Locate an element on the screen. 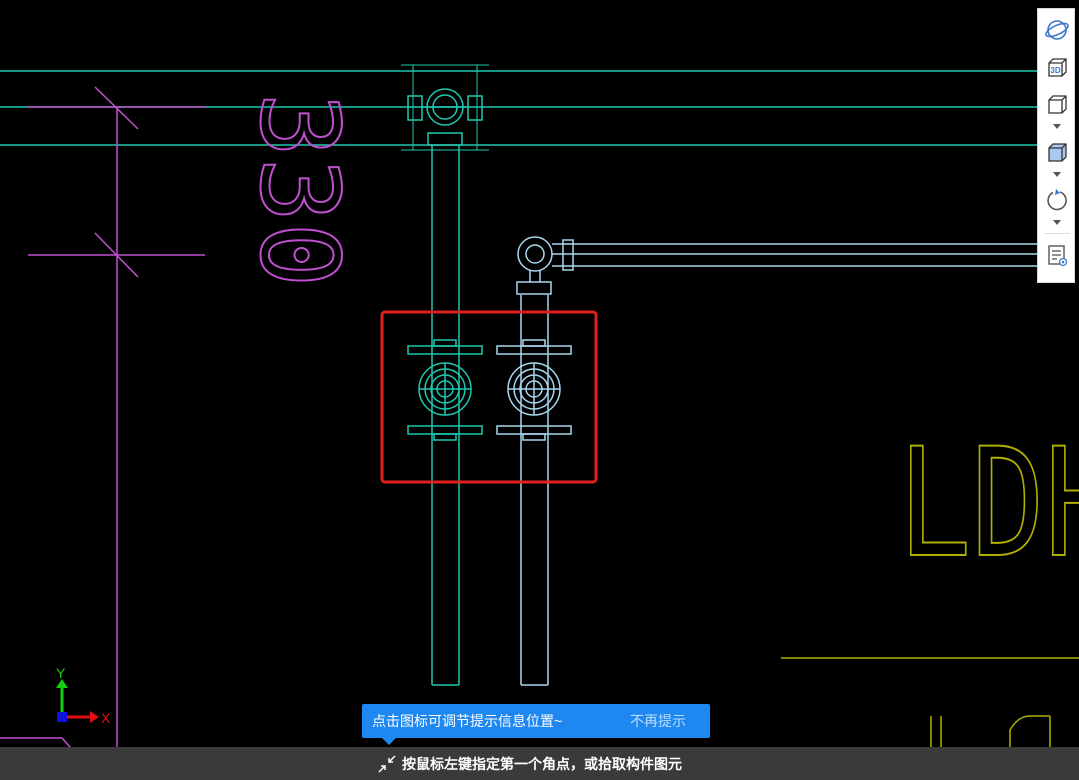 This screenshot has width=1079, height=780. label-text: LDH is located at coordinates (988, 504).